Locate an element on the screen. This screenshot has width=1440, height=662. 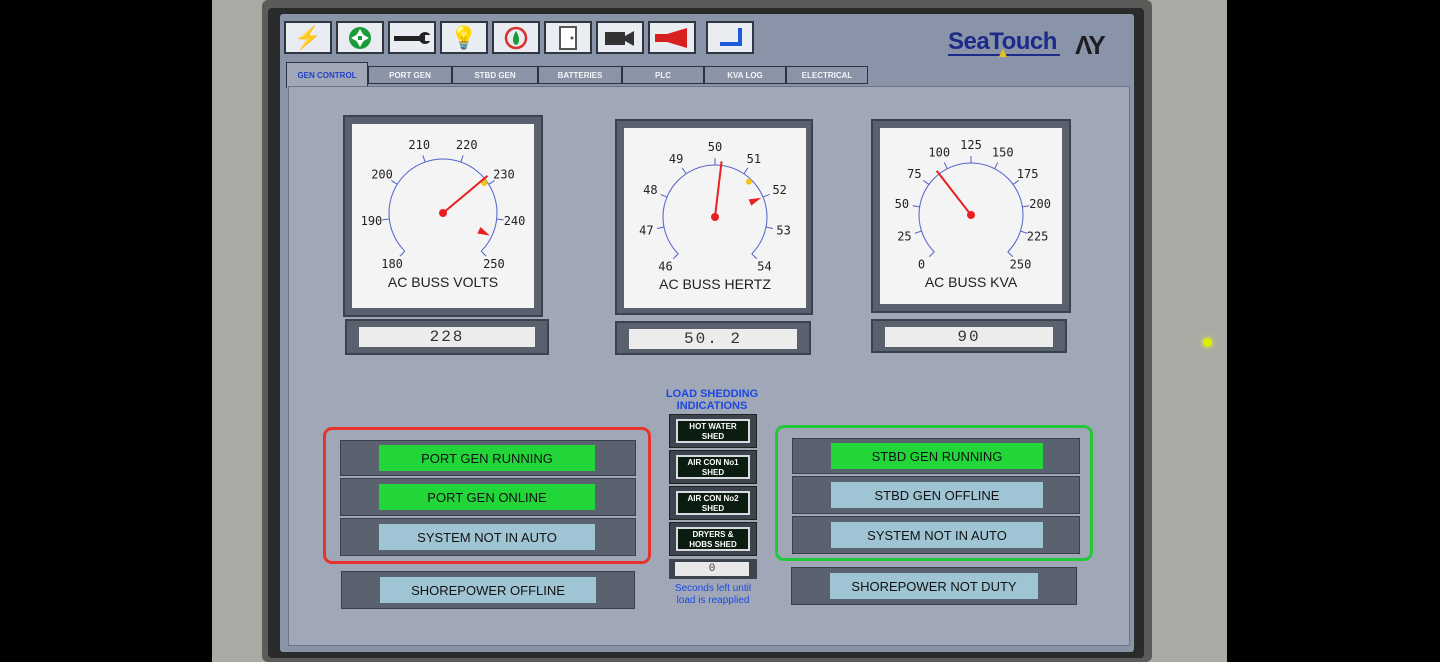
air-con-1-shed-indicator: AIR CON No1 SHED is located at coordinates (713, 467).